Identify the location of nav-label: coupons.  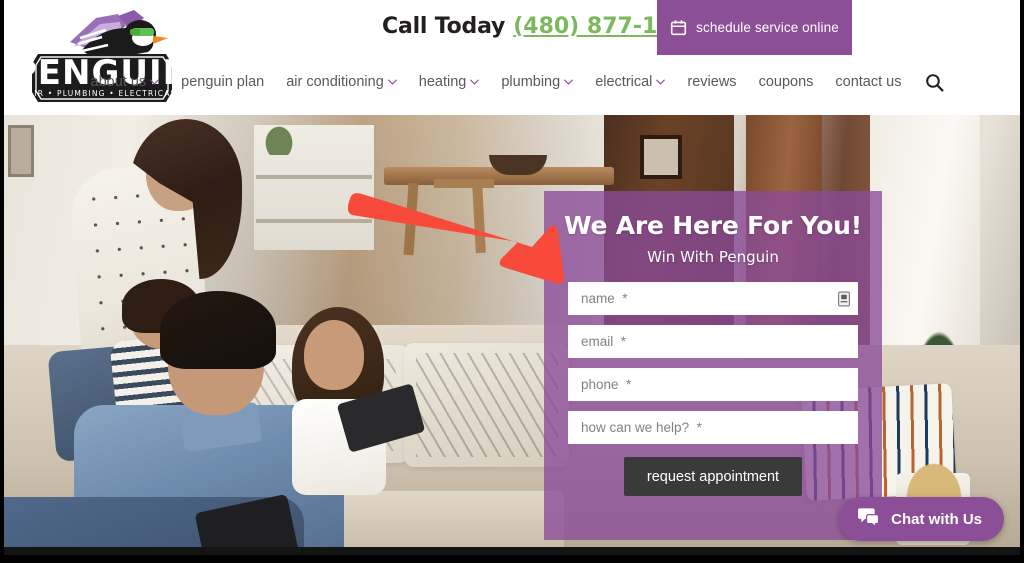
(786, 82).